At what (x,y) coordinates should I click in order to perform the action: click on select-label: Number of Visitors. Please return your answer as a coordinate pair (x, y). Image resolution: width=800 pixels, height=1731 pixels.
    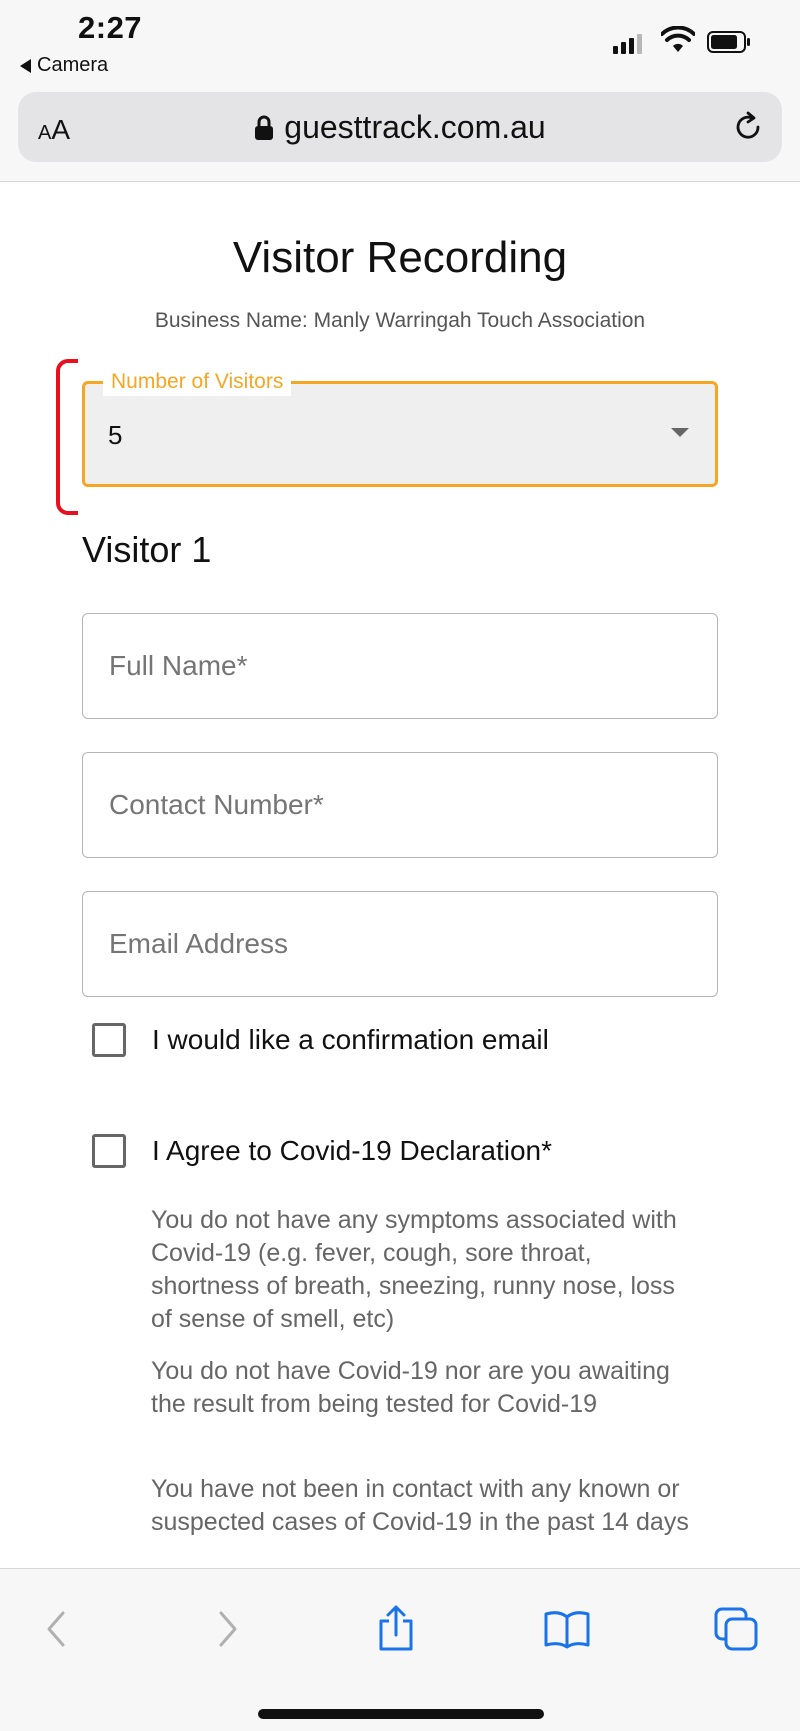
    Looking at the image, I should click on (197, 382).